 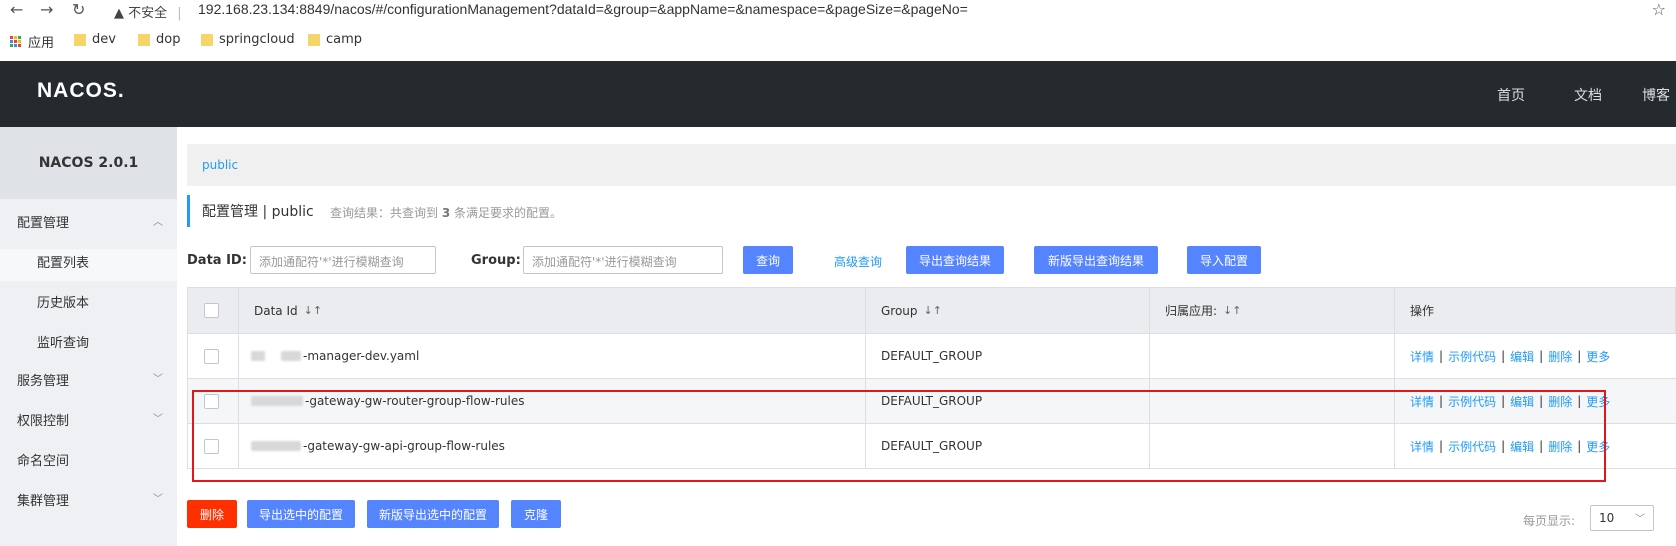 What do you see at coordinates (119, 13) in the screenshot?
I see `warning-icon: ▲` at bounding box center [119, 13].